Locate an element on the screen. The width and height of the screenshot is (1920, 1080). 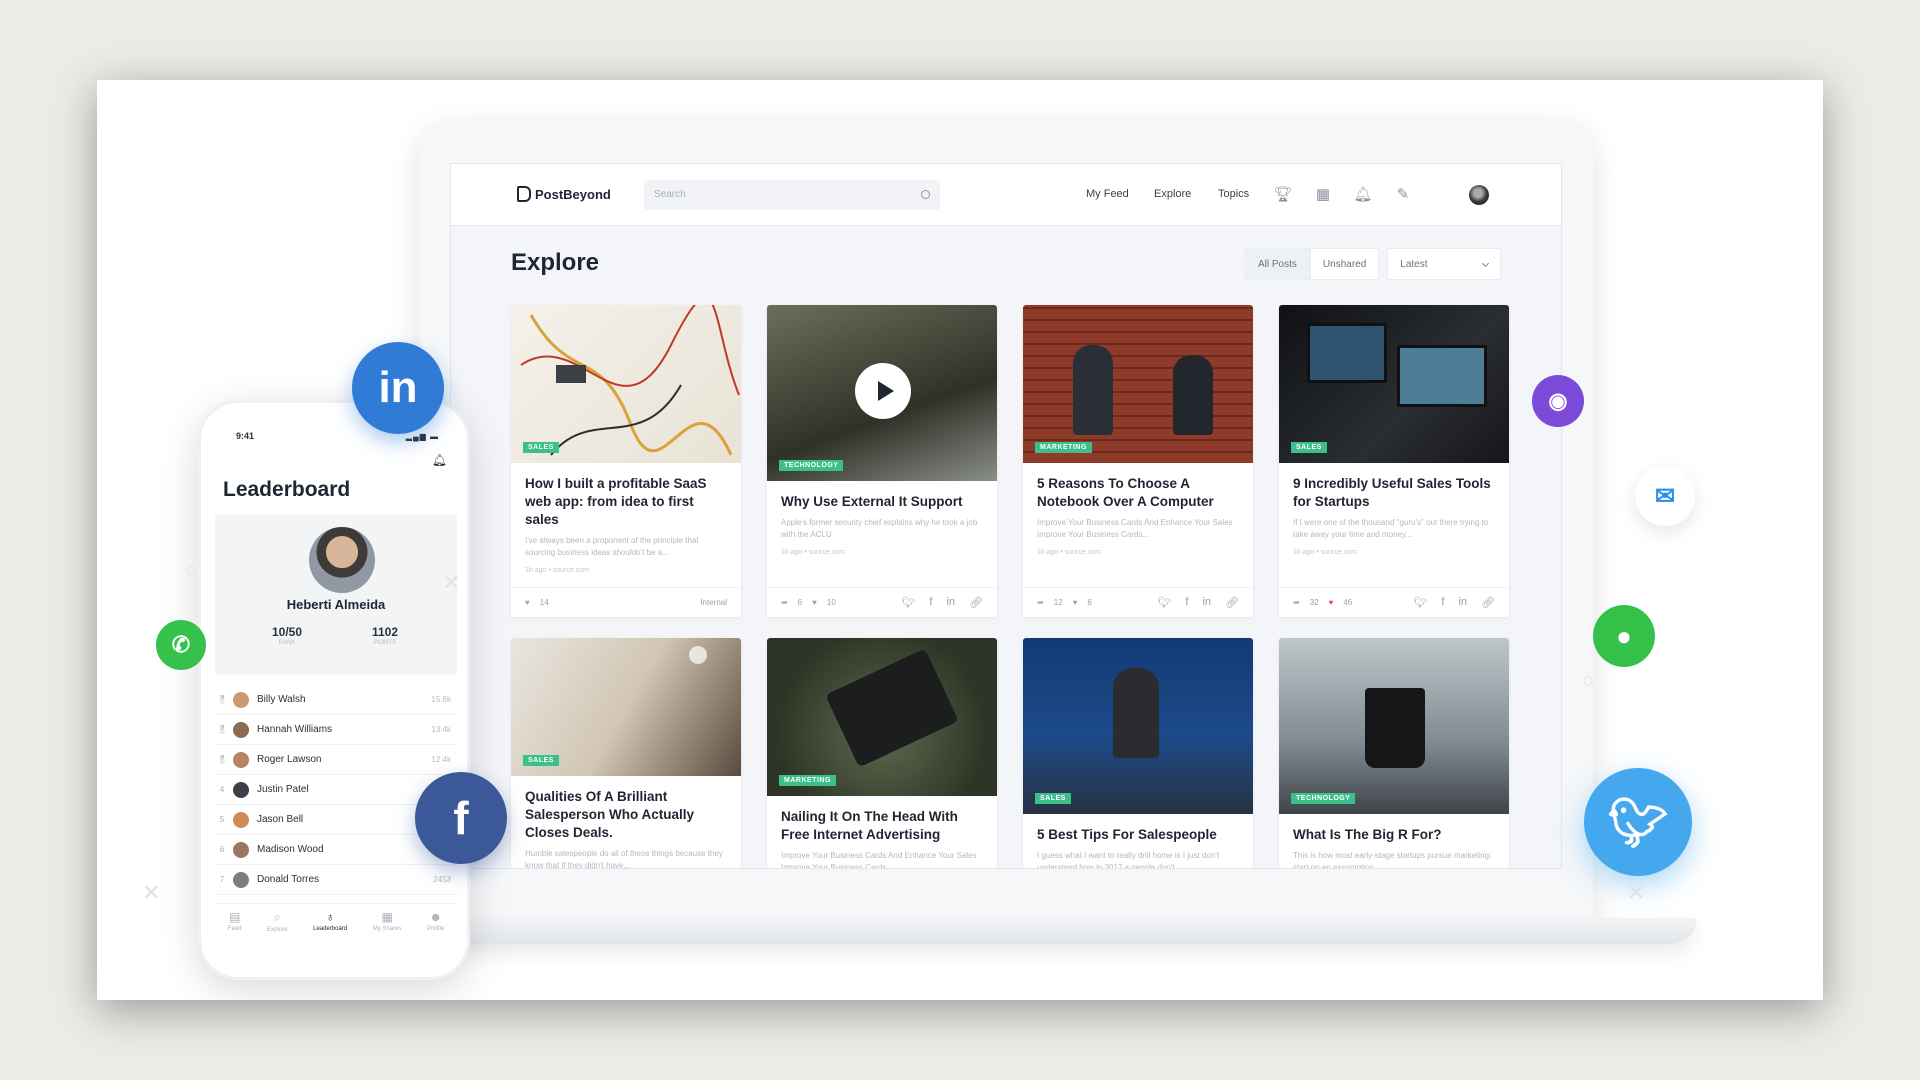
like-count: 10 is located at coordinates (831, 602).